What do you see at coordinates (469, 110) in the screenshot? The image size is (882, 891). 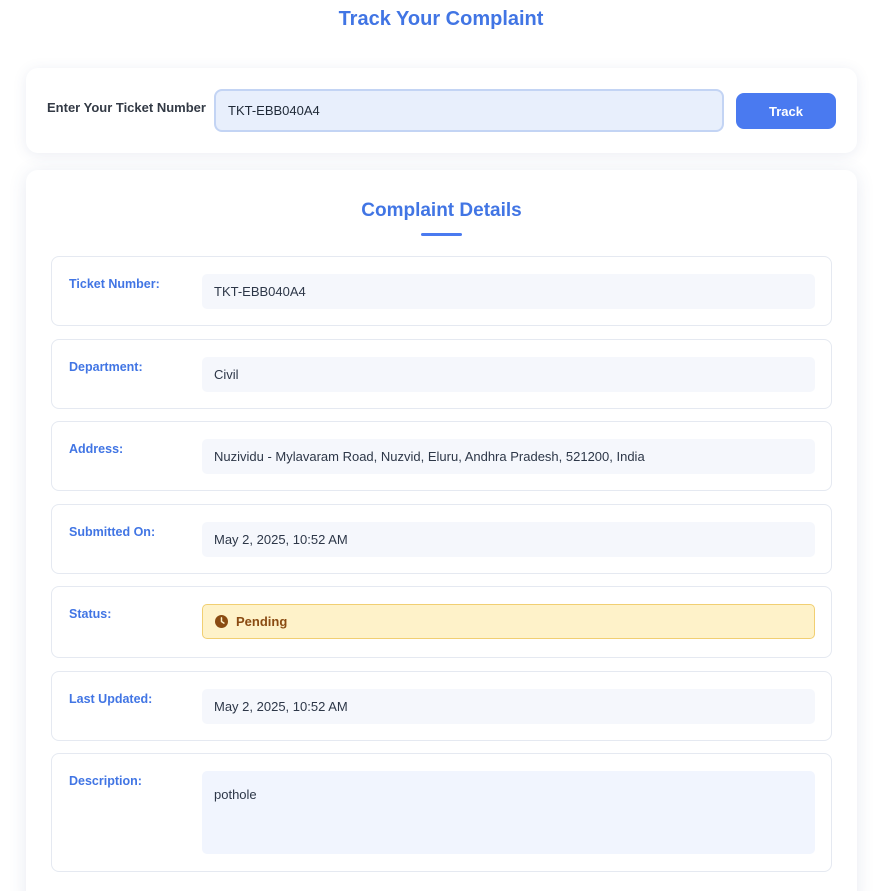 I see `ticket-number-input` at bounding box center [469, 110].